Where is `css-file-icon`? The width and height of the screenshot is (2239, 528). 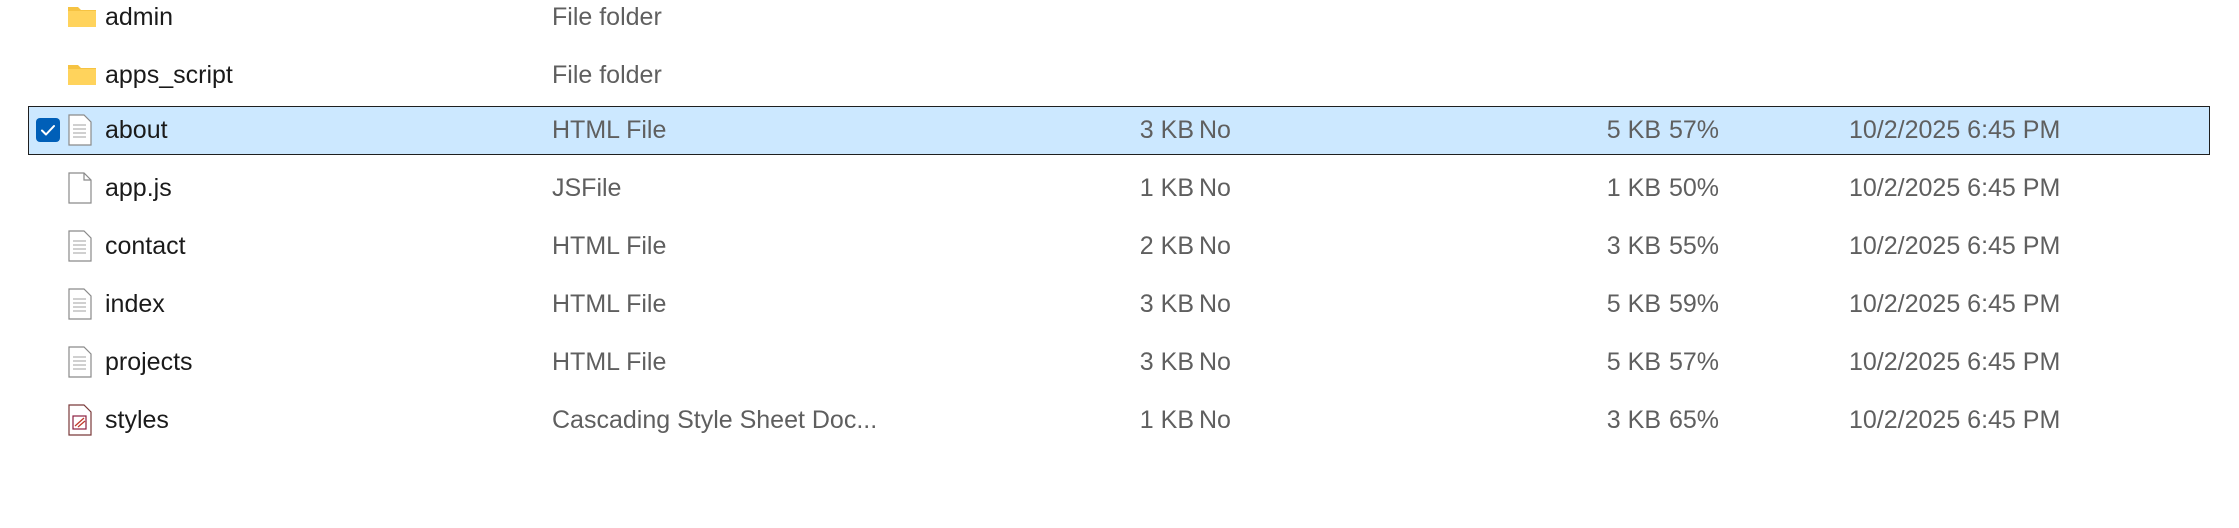
css-file-icon is located at coordinates (81, 420).